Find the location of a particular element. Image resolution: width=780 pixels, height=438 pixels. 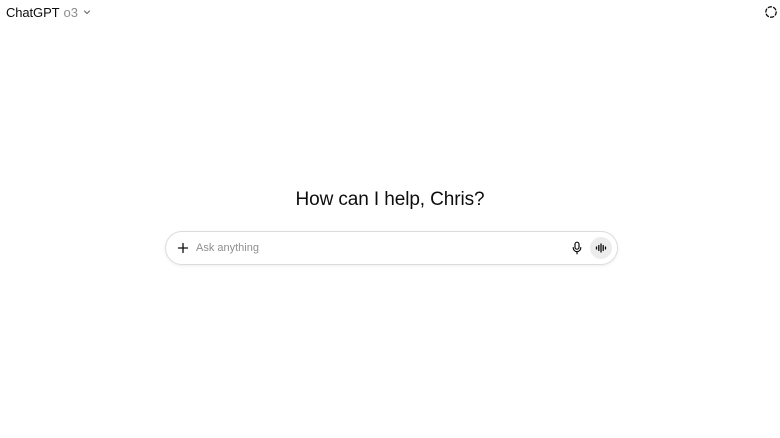

temporary-chat-button is located at coordinates (771, 12).